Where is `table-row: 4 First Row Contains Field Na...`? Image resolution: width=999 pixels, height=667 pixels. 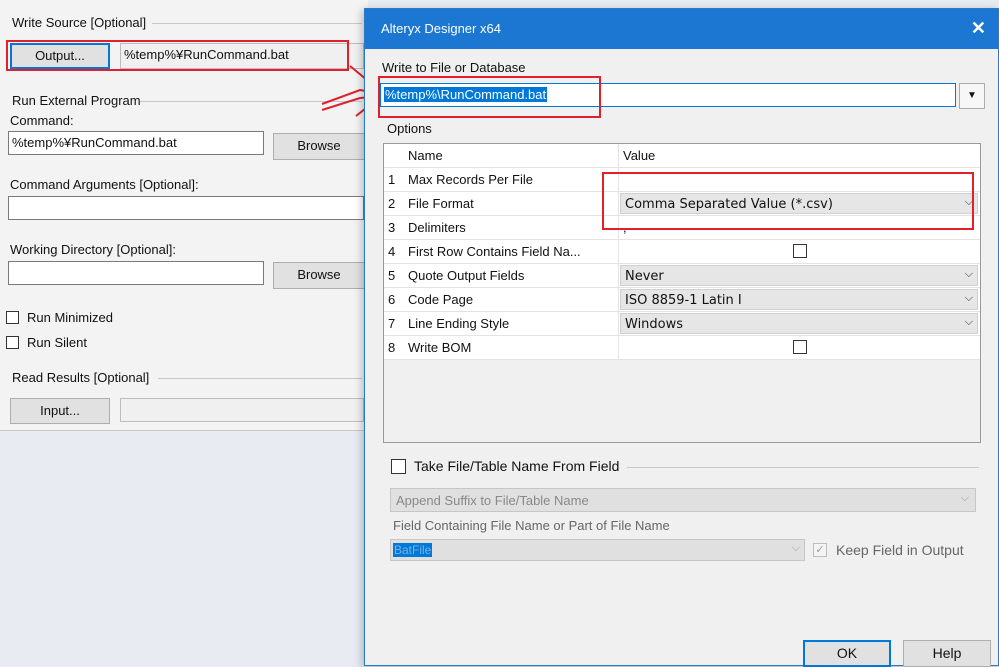
table-row: 4 First Row Contains Field Na... is located at coordinates (682, 252).